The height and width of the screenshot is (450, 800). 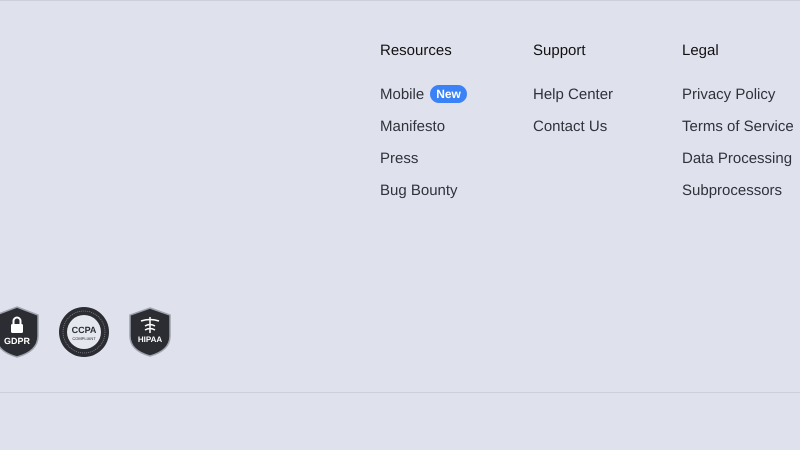 What do you see at coordinates (448, 94) in the screenshot?
I see `new-tag: New` at bounding box center [448, 94].